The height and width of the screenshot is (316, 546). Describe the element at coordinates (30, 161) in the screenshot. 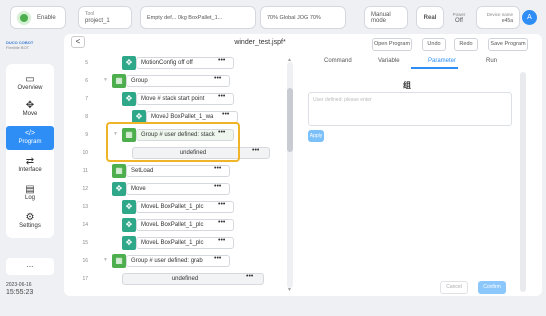

I see `interface-icon: ⇄` at that location.